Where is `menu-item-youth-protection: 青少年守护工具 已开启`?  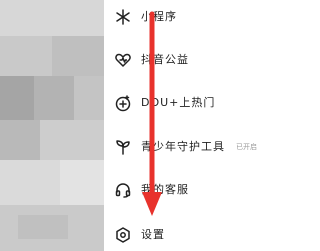 menu-item-youth-protection: 青少年守护工具 已开启 is located at coordinates (200, 147).